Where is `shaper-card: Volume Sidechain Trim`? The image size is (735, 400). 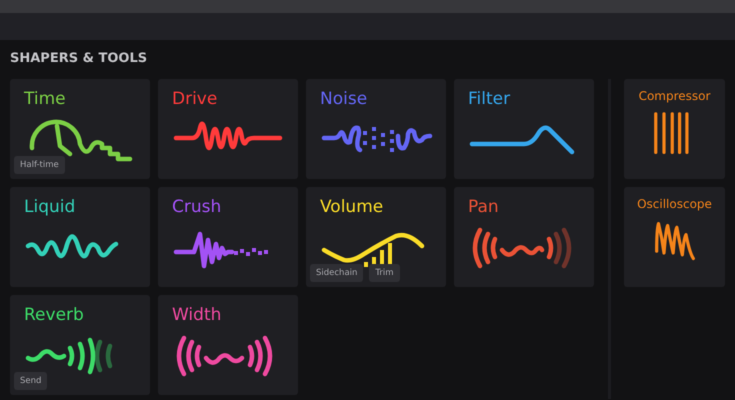
shaper-card: Volume Sidechain Trim is located at coordinates (376, 237).